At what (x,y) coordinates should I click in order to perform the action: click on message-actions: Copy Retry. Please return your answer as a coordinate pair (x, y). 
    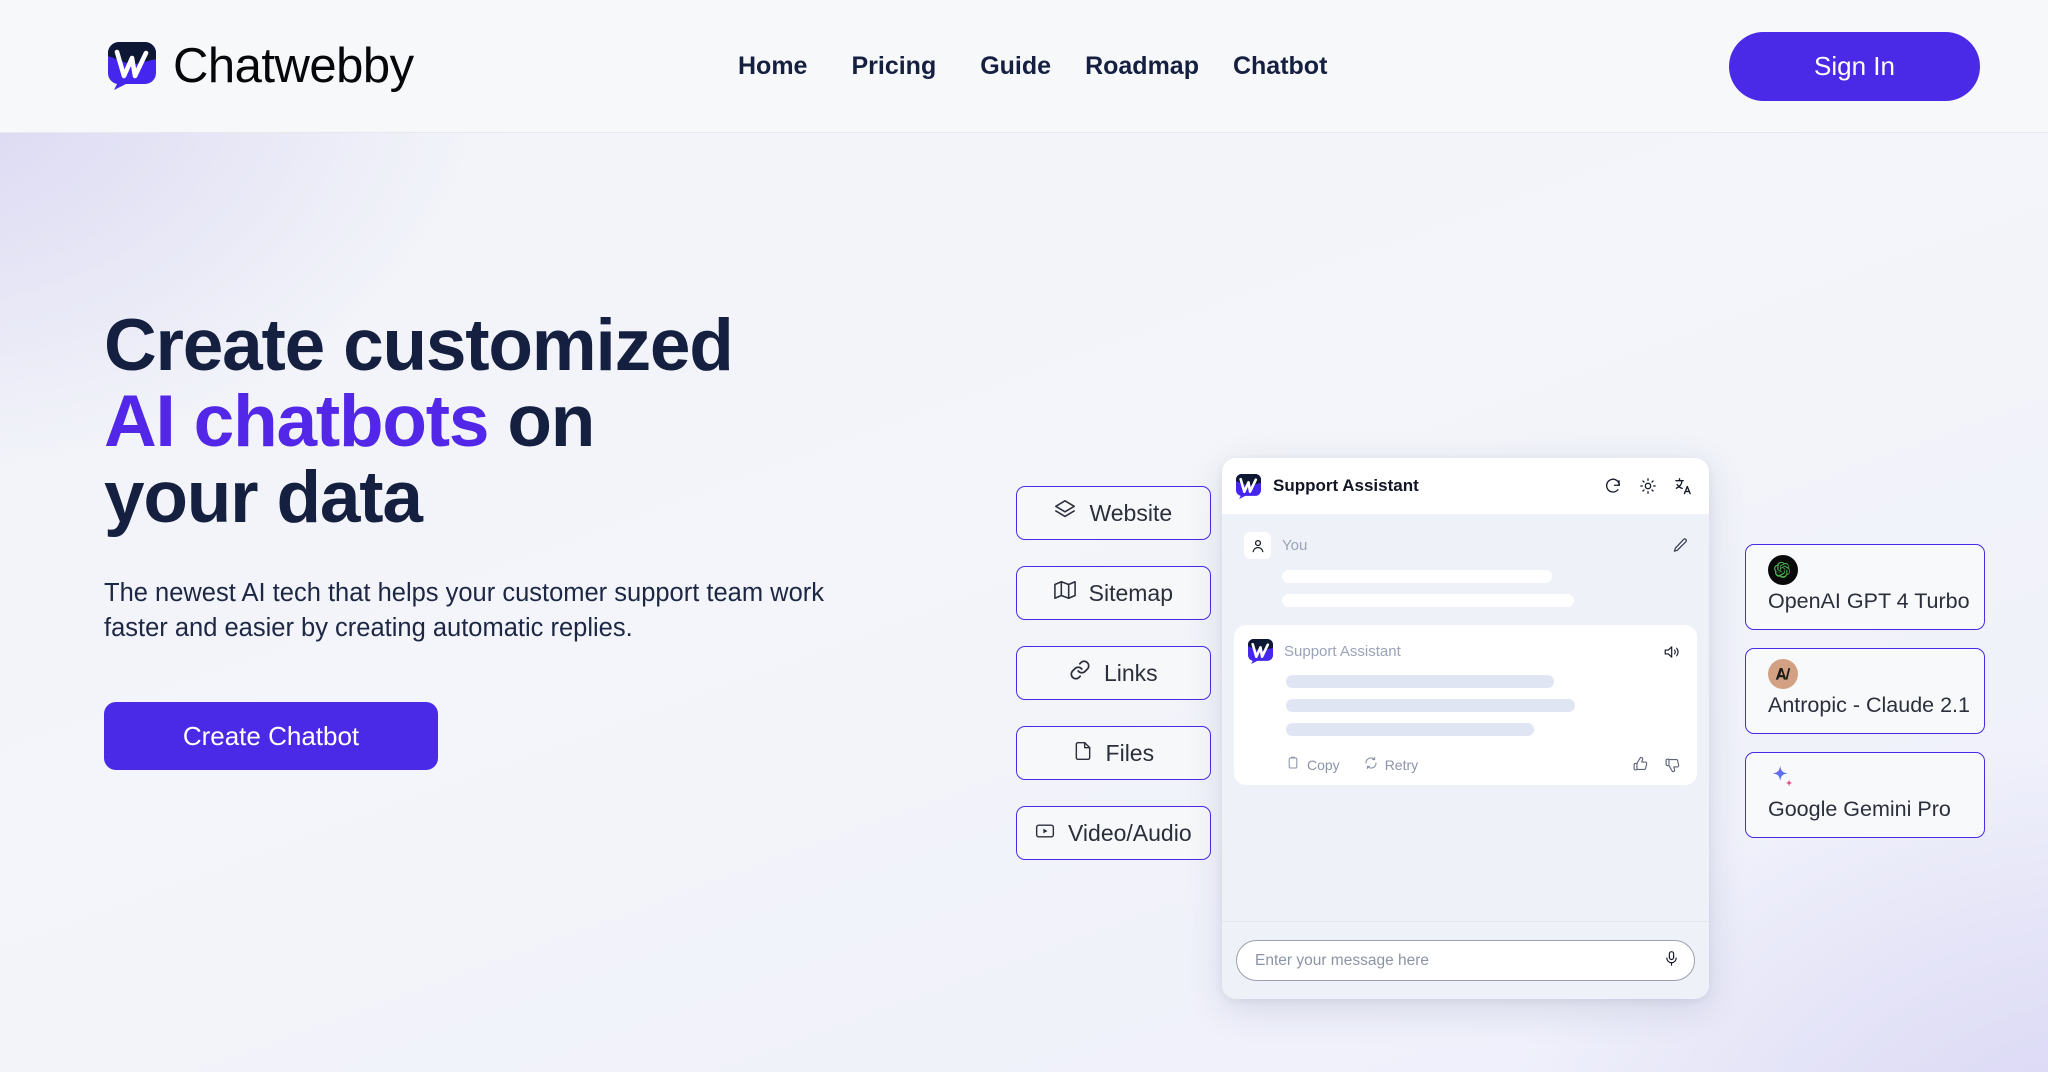
    Looking at the image, I should click on (1464, 764).